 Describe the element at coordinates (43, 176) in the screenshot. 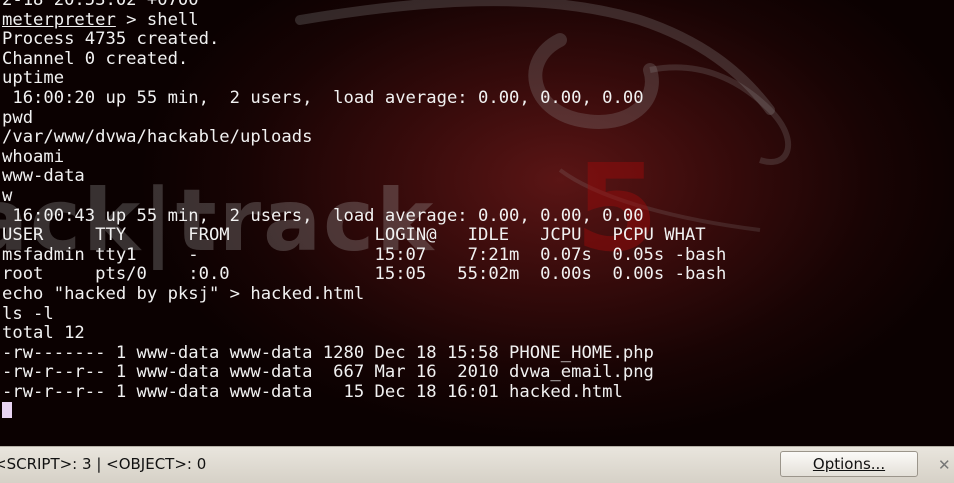

I see `terminal-line-text: www-data` at that location.